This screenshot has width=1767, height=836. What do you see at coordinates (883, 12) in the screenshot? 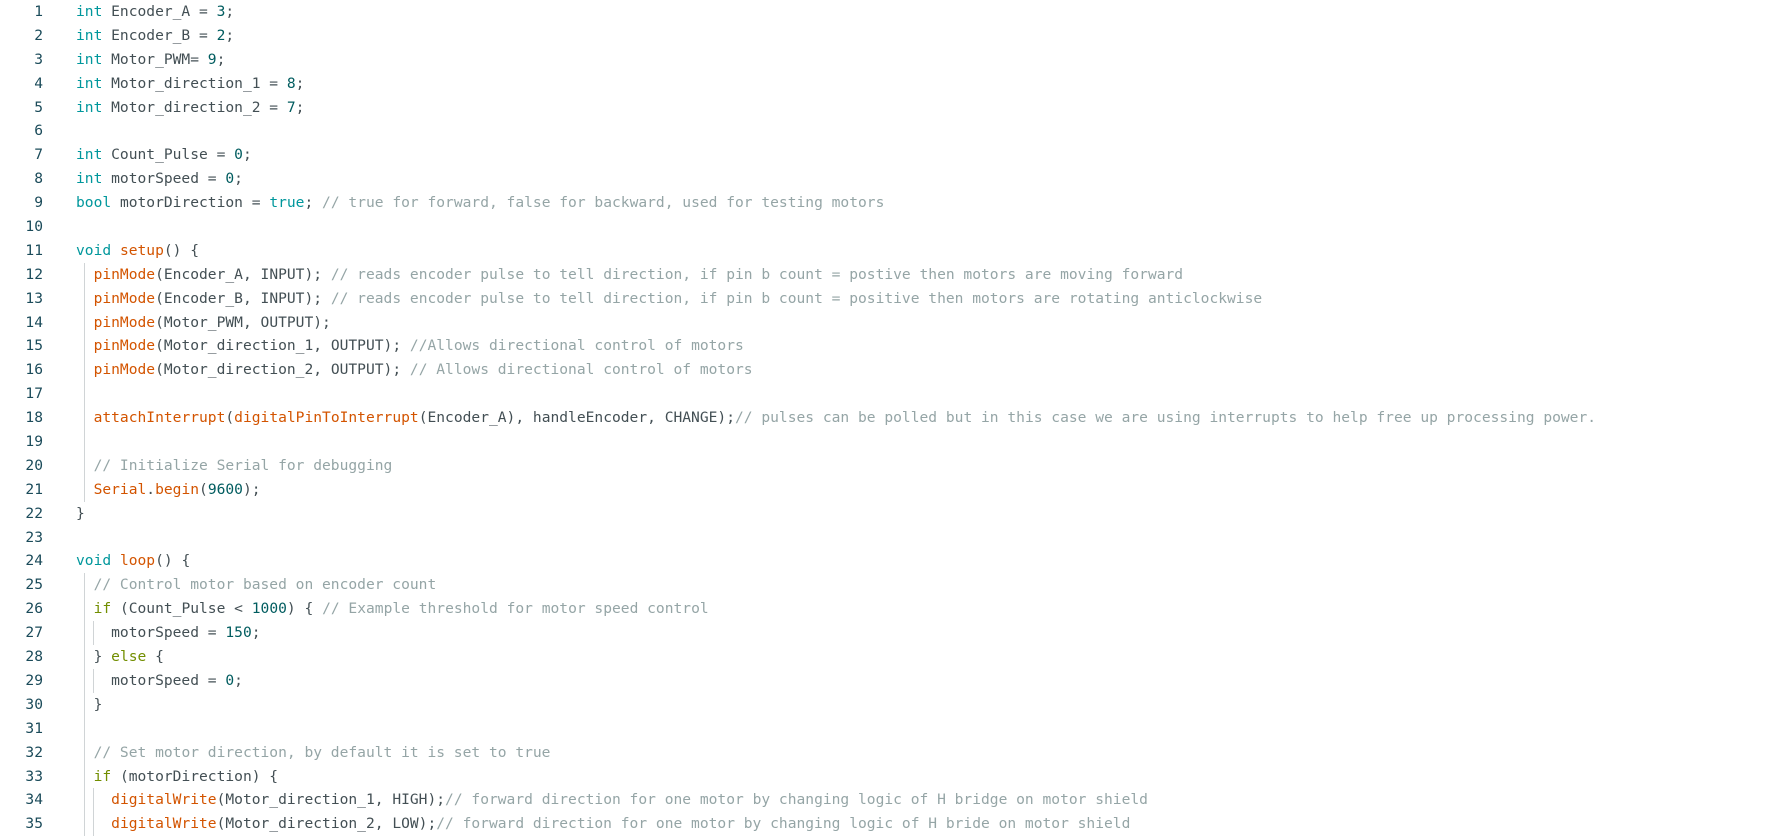
I see `code-line: 1 int Encoder_A = 3;` at bounding box center [883, 12].